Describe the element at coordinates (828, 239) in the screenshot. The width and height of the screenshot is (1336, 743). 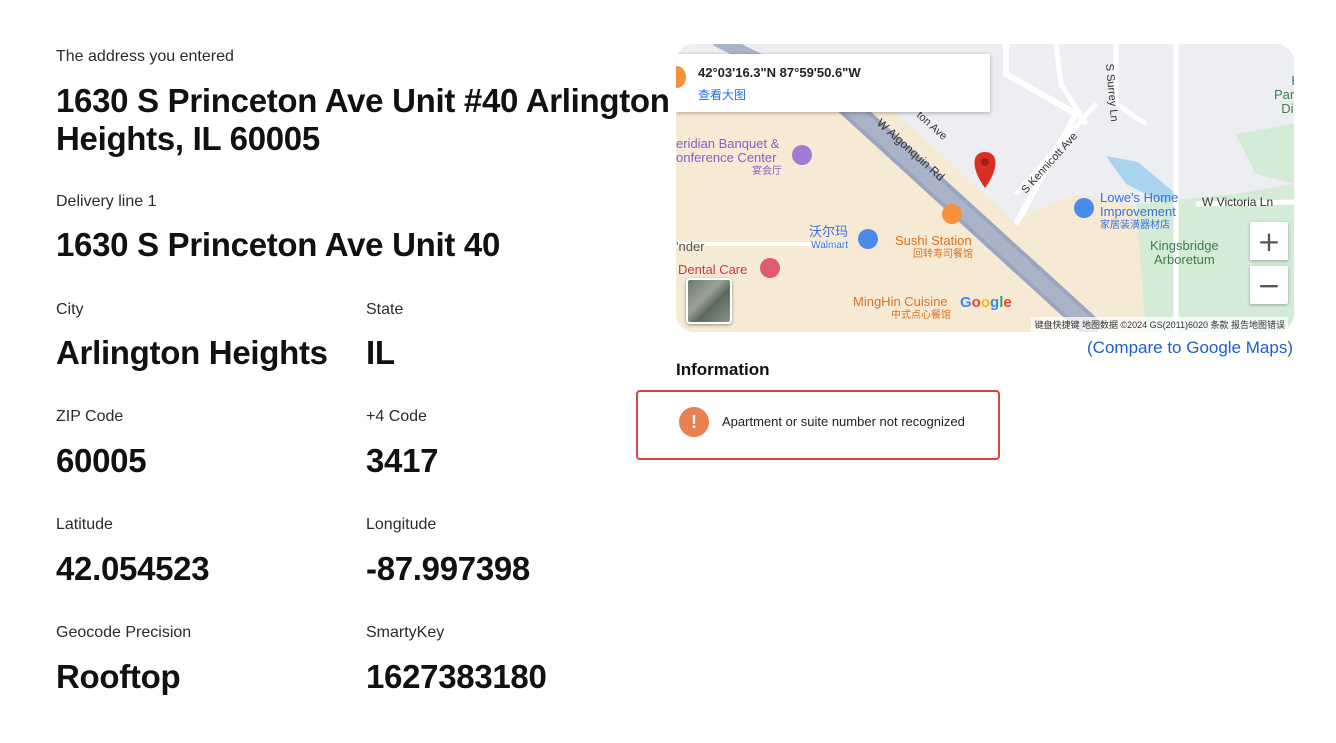
I see `poi-walmart: 沃尔玛 Walmart` at that location.